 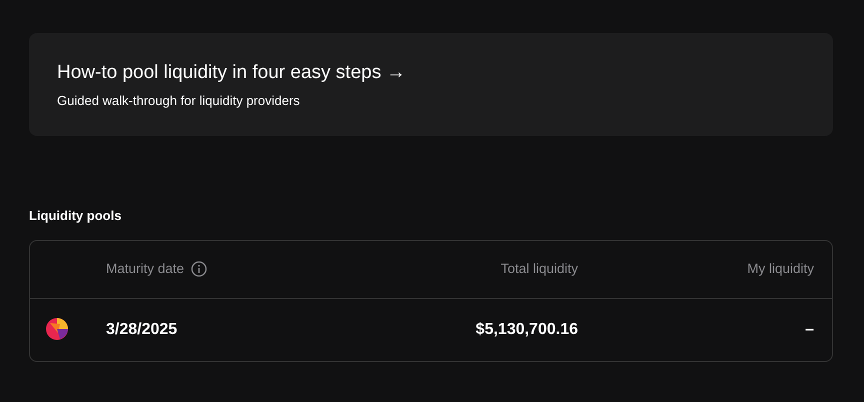 What do you see at coordinates (145, 269) in the screenshot?
I see `column-header: Maturity date` at bounding box center [145, 269].